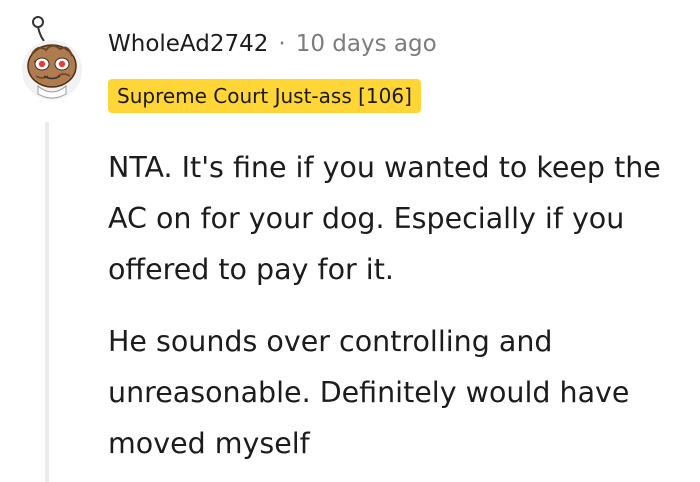 The image size is (700, 482). What do you see at coordinates (188, 44) in the screenshot?
I see `username-link: WholeAd2742` at bounding box center [188, 44].